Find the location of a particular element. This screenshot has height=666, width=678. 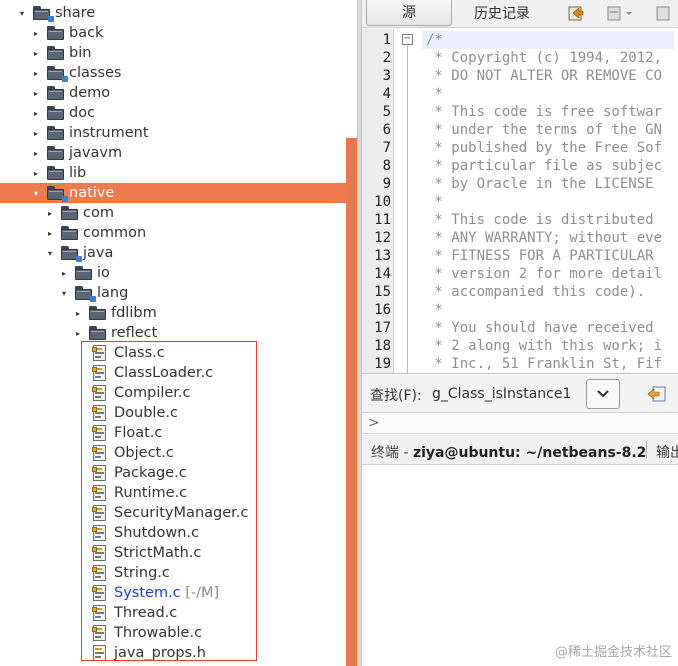

tree-node-label: lang is located at coordinates (113, 293).